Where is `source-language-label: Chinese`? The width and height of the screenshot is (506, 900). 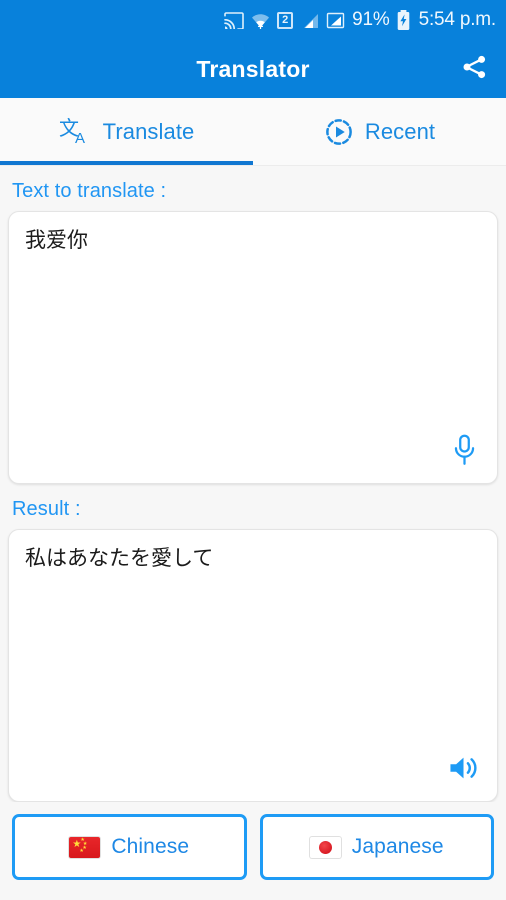
source-language-label: Chinese is located at coordinates (150, 846).